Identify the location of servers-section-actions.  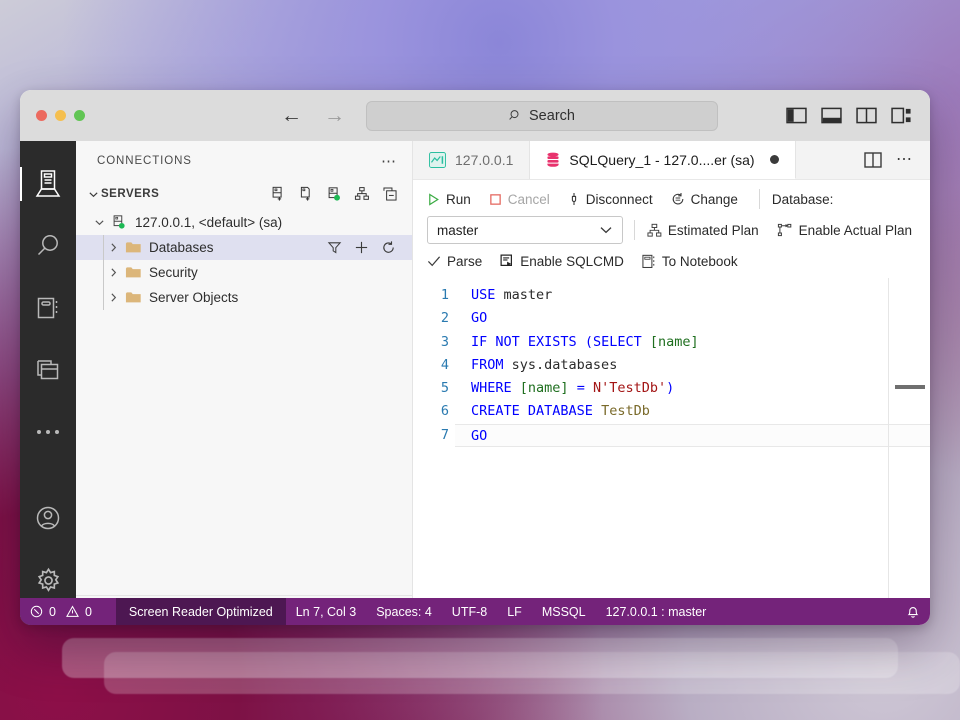
(334, 194).